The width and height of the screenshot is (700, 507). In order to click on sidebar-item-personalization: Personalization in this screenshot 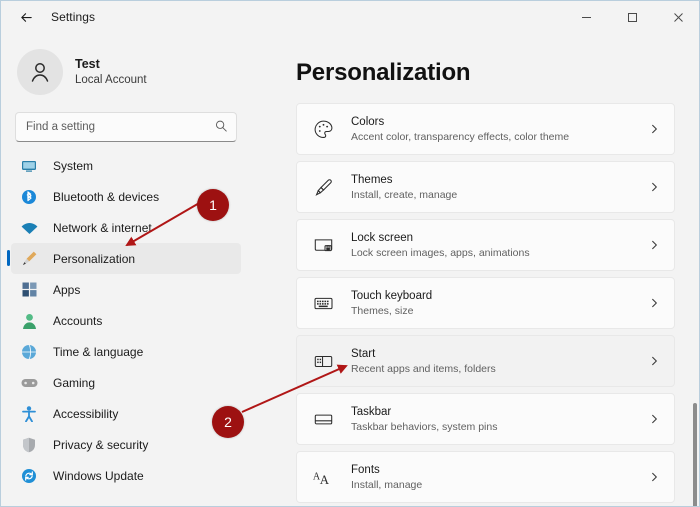, I will do `click(124, 258)`.